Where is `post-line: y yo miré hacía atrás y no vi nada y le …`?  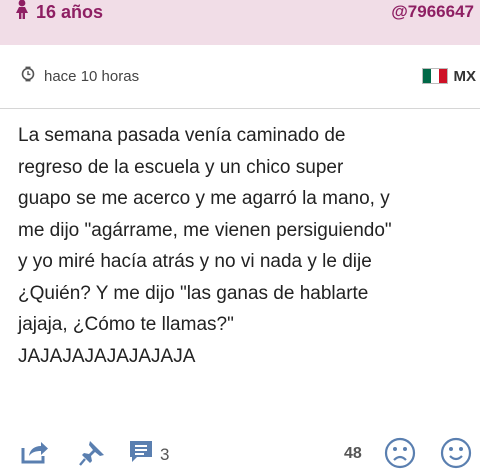
post-line: y yo miré hacía atrás y no vi nada y le … is located at coordinates (195, 261).